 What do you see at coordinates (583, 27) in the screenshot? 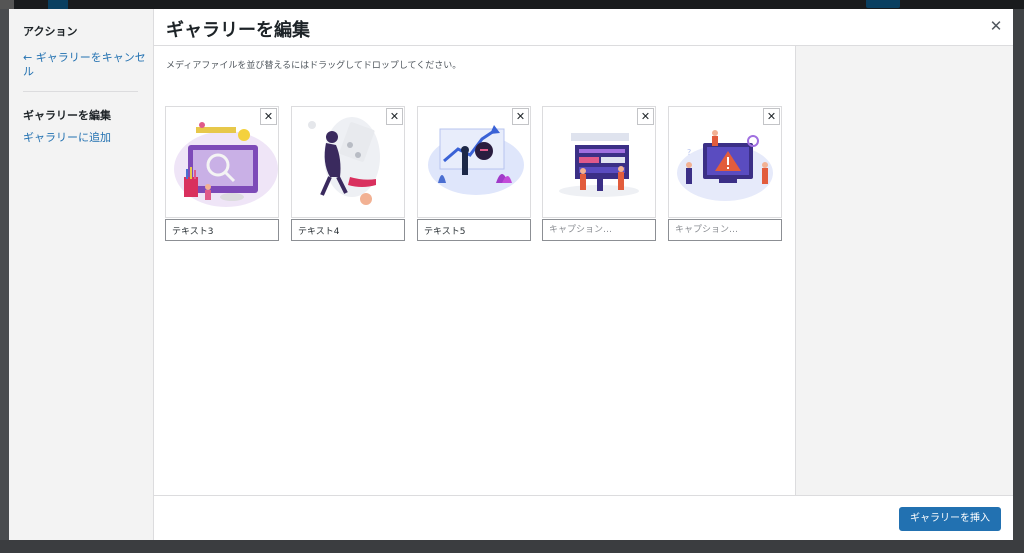
I see `modal-title-bar: ギャラリーを編集 ✕` at bounding box center [583, 27].